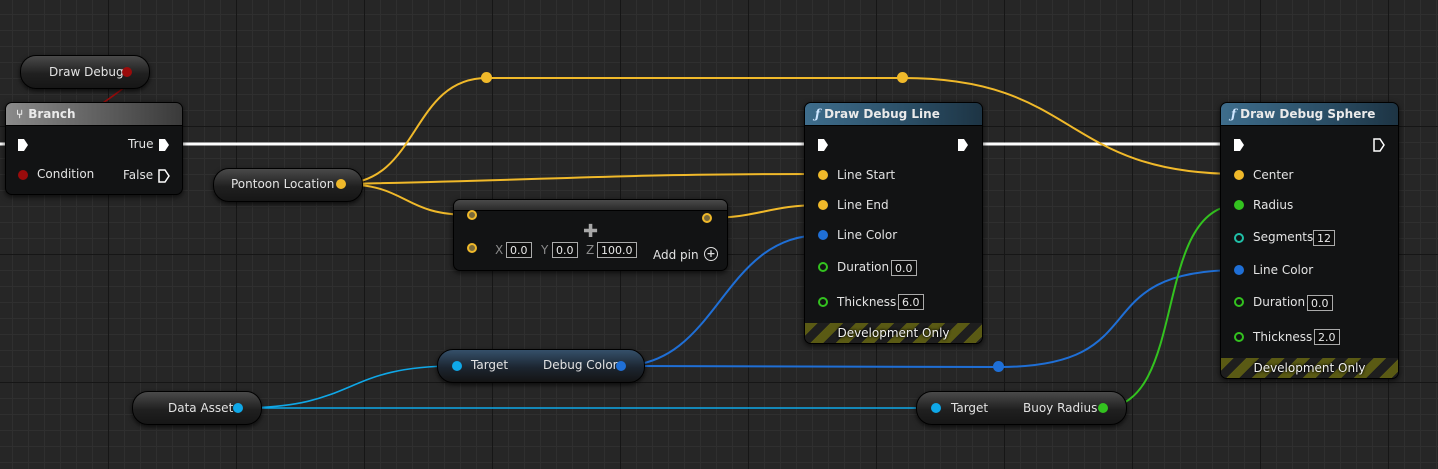 This screenshot has width=1438, height=469. I want to click on sphere-center-pin, so click(1239, 175).